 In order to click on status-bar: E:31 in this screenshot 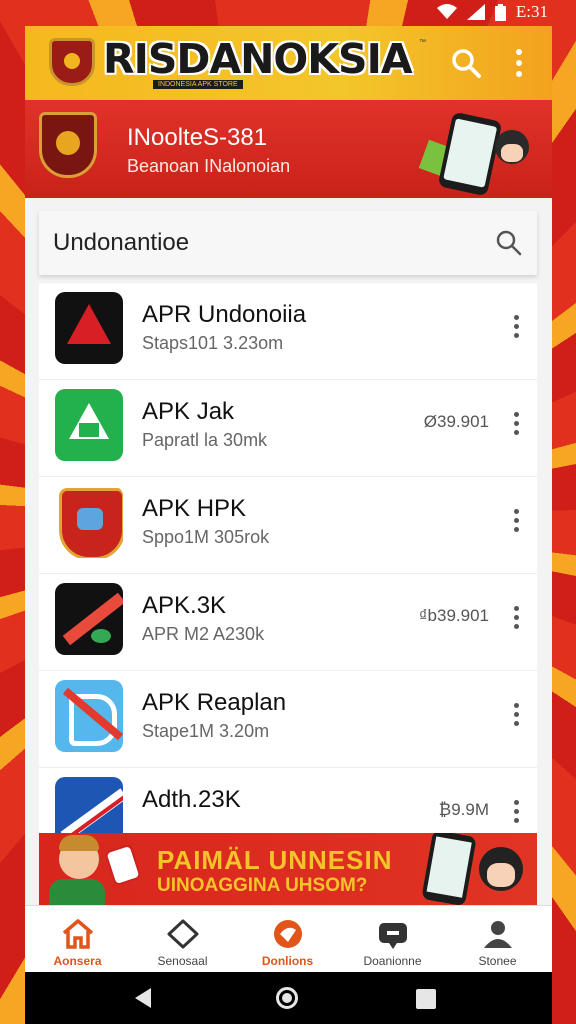, I will do `click(288, 12)`.